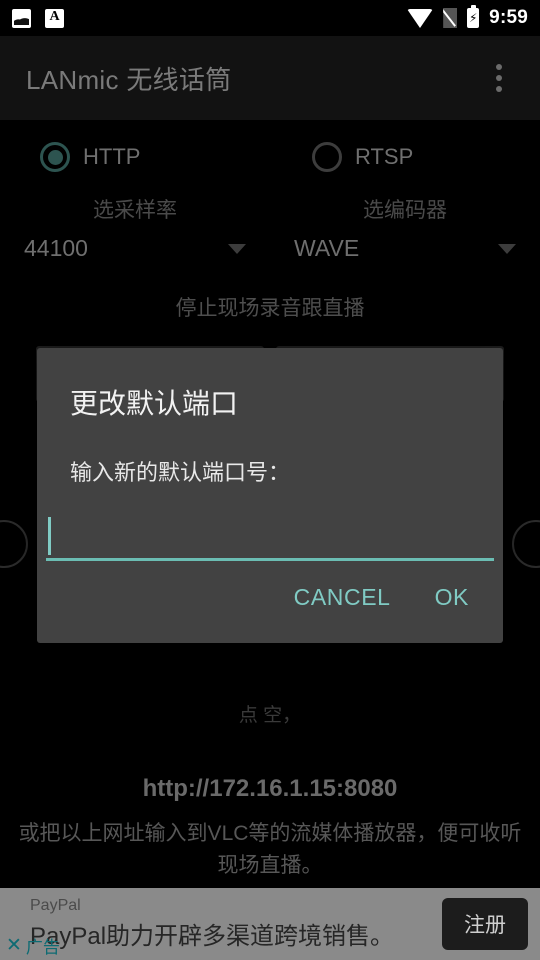 This screenshot has width=540, height=960. What do you see at coordinates (270, 715) in the screenshot?
I see `instruction-note: 点 空，` at bounding box center [270, 715].